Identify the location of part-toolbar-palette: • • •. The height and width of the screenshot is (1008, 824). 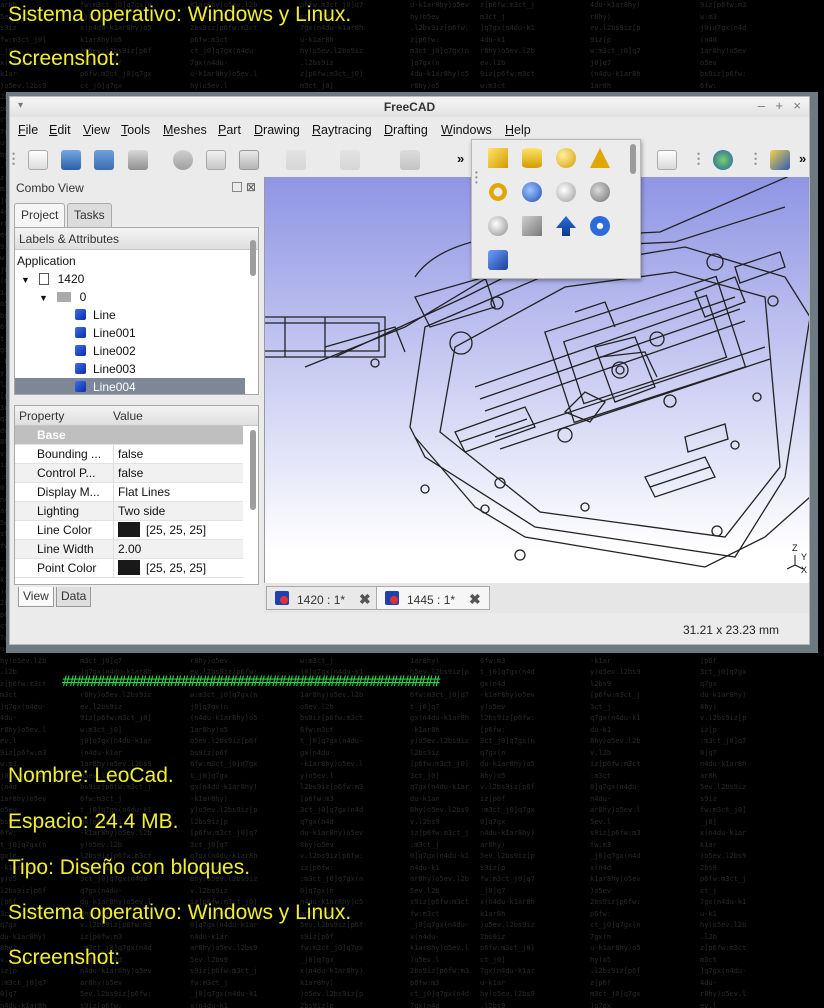
(556, 209).